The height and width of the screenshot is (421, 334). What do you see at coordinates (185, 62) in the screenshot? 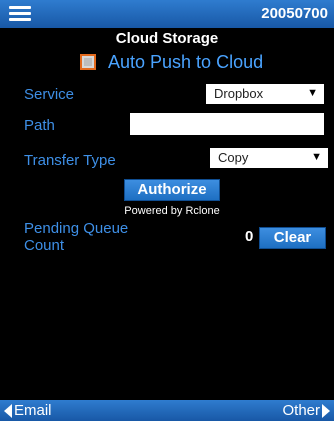
I see `auto-push-label: Auto Push to Cloud` at bounding box center [185, 62].